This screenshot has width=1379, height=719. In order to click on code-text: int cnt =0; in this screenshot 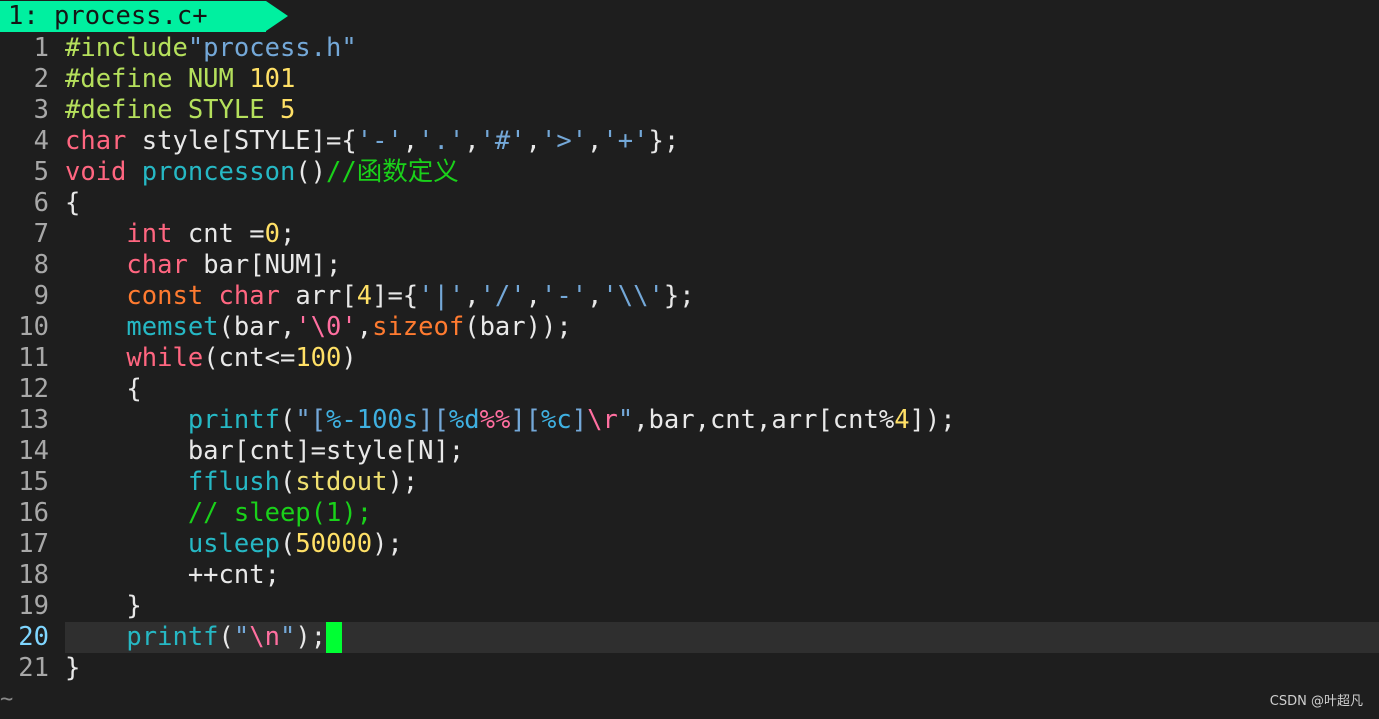, I will do `click(180, 234)`.